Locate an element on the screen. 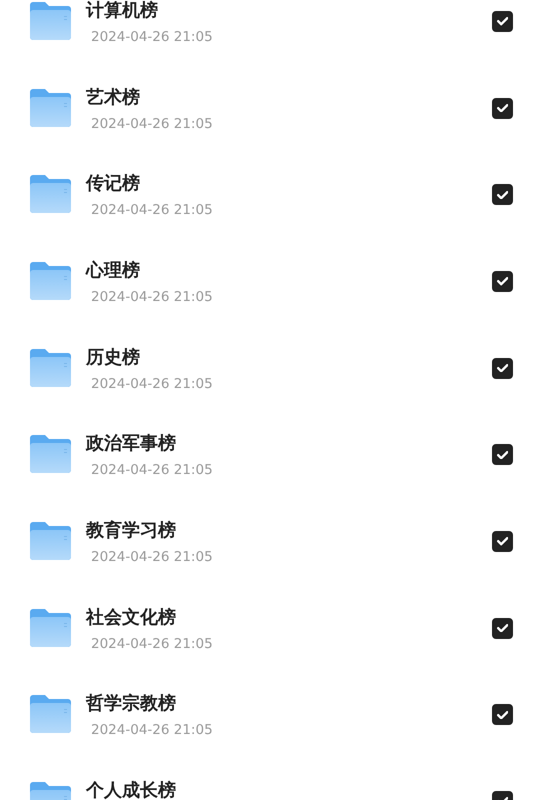 The width and height of the screenshot is (544, 800). folder-name: 个人成长榜 is located at coordinates (131, 790).